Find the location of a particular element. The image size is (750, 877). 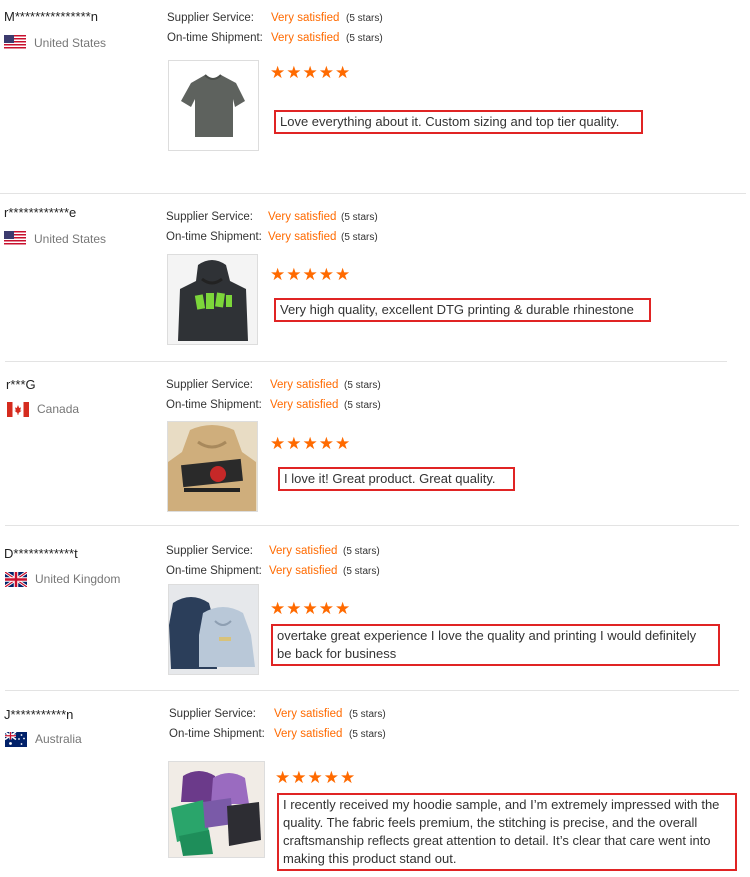

reviewer-country: Australia is located at coordinates (58, 739).